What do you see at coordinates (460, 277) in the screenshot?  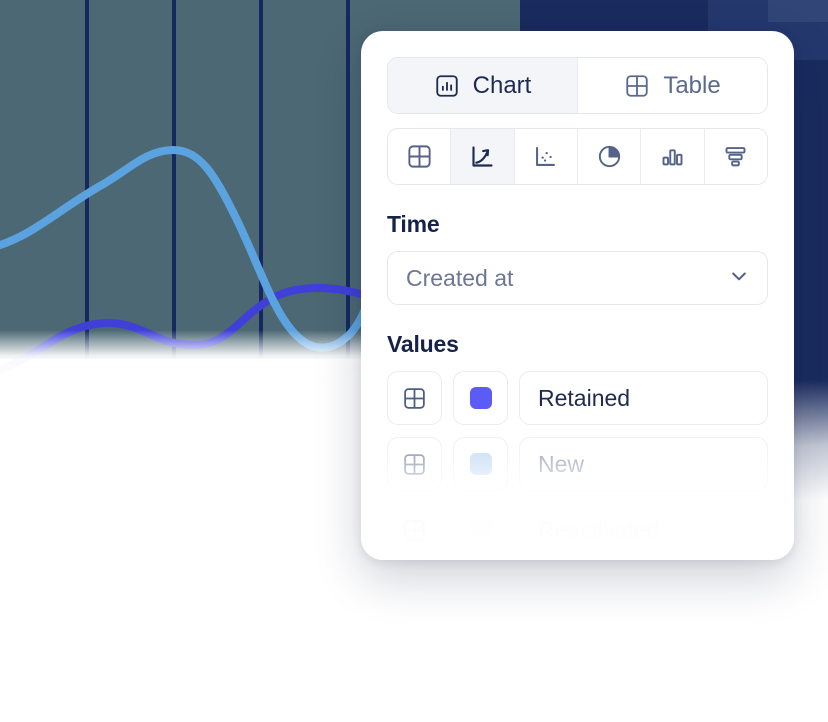 I see `time-field-value: Created at` at bounding box center [460, 277].